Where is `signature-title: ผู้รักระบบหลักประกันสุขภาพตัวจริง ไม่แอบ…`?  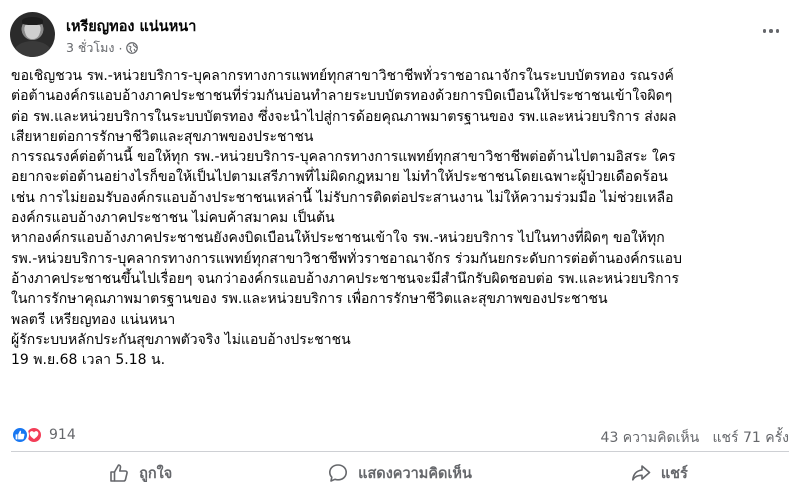 signature-title: ผู้รักระบบหลักประกันสุขภาพตัวจริง ไม่แอบ… is located at coordinates (181, 339).